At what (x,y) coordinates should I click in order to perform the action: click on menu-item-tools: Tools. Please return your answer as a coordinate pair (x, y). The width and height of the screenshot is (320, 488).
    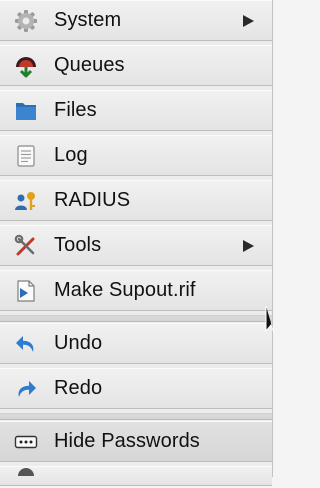
    Looking at the image, I should click on (136, 245).